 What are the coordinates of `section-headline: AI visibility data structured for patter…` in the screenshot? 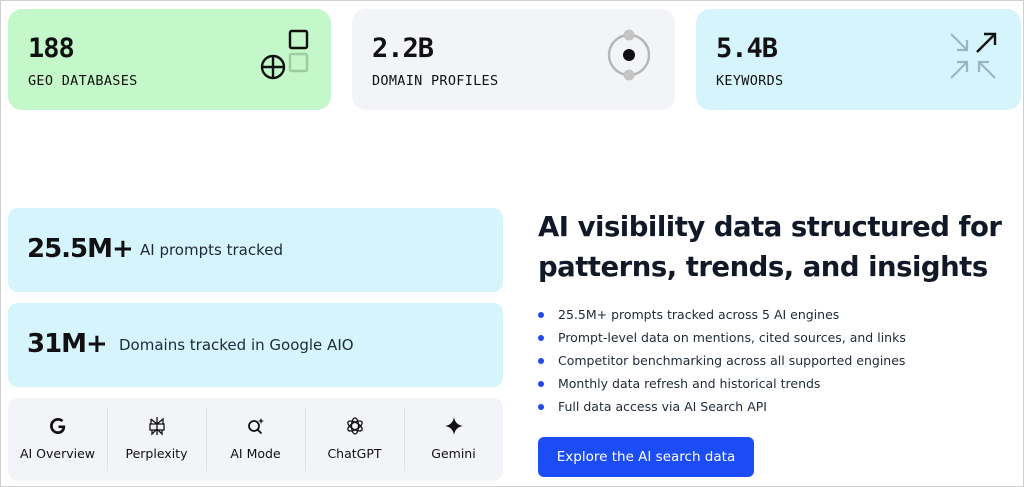 It's located at (770, 247).